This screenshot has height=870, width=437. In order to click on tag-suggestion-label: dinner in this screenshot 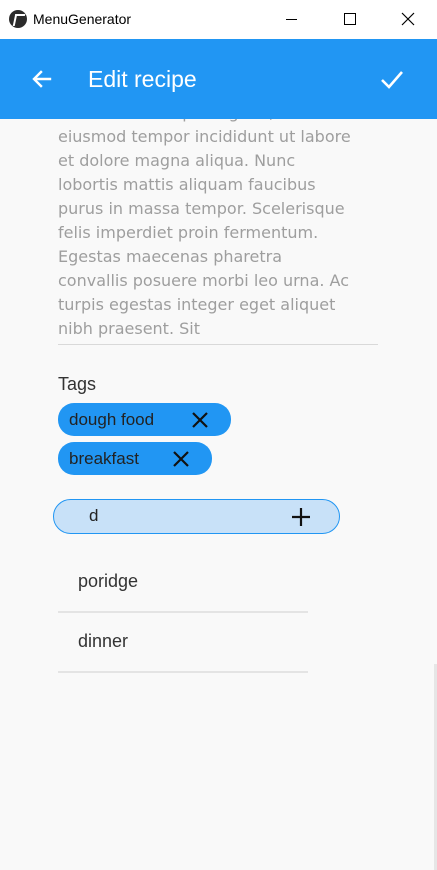, I will do `click(103, 641)`.